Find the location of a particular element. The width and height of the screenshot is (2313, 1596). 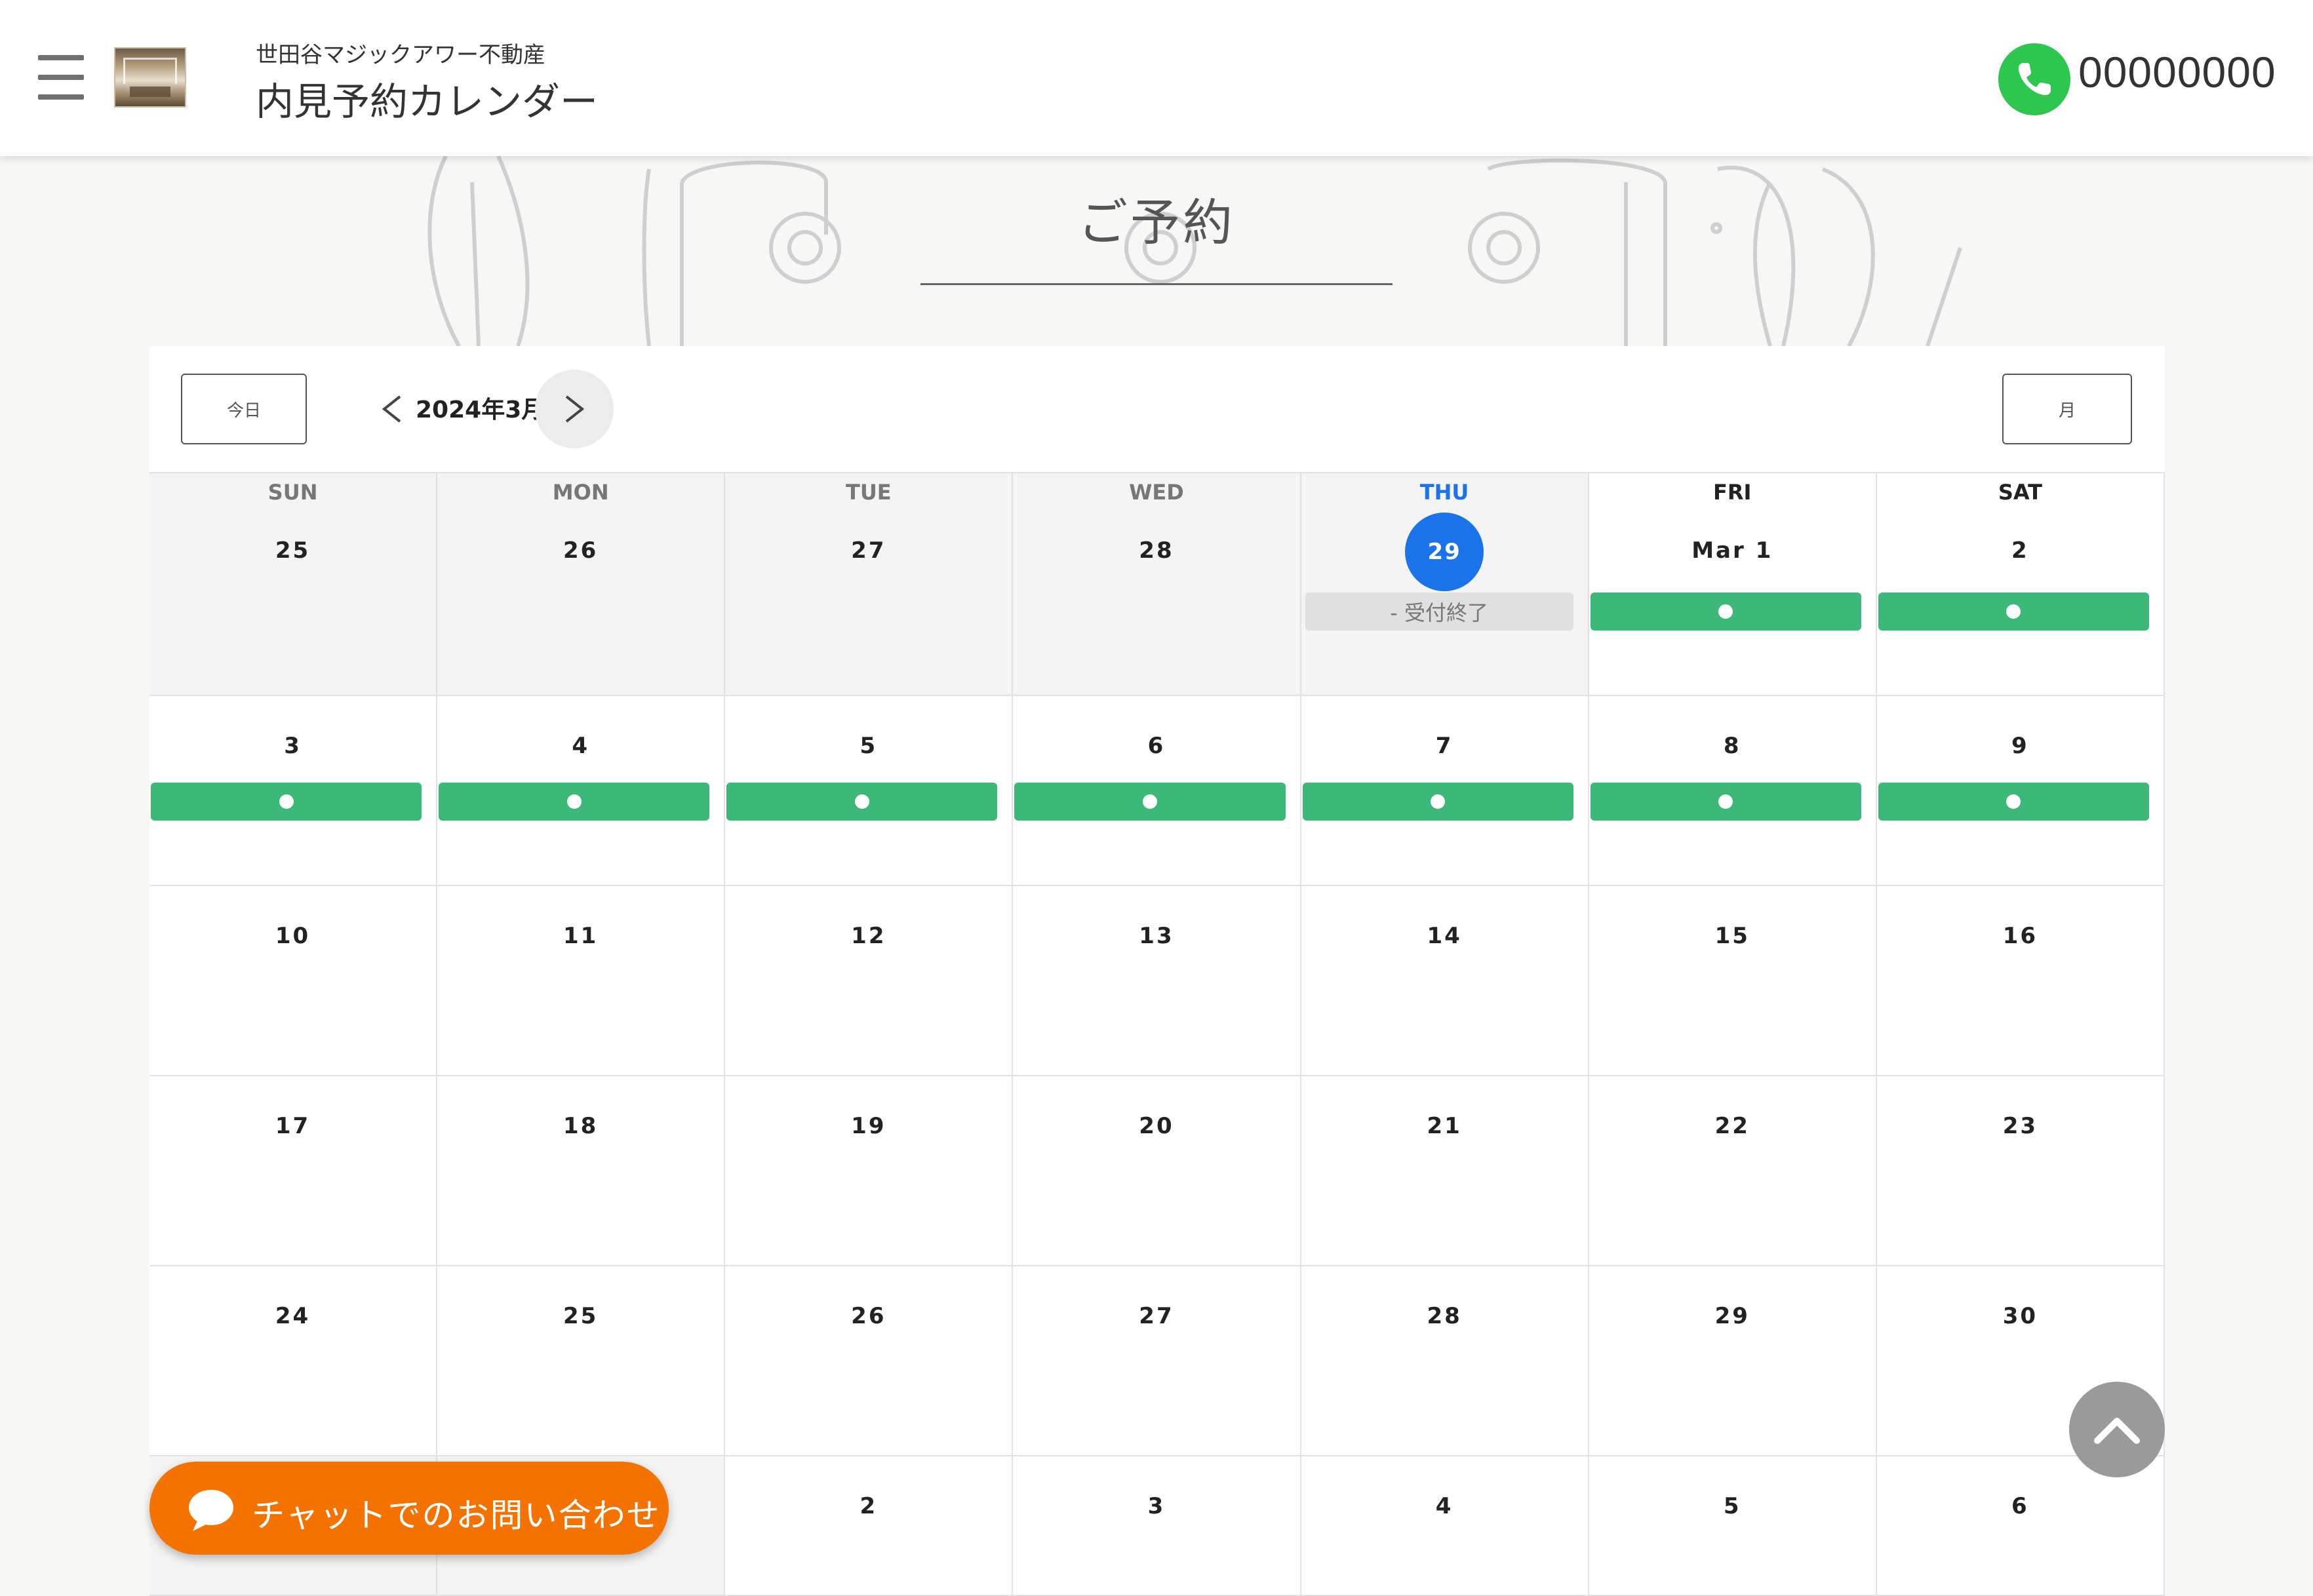

day-number: 30 is located at coordinates (2020, 1316).